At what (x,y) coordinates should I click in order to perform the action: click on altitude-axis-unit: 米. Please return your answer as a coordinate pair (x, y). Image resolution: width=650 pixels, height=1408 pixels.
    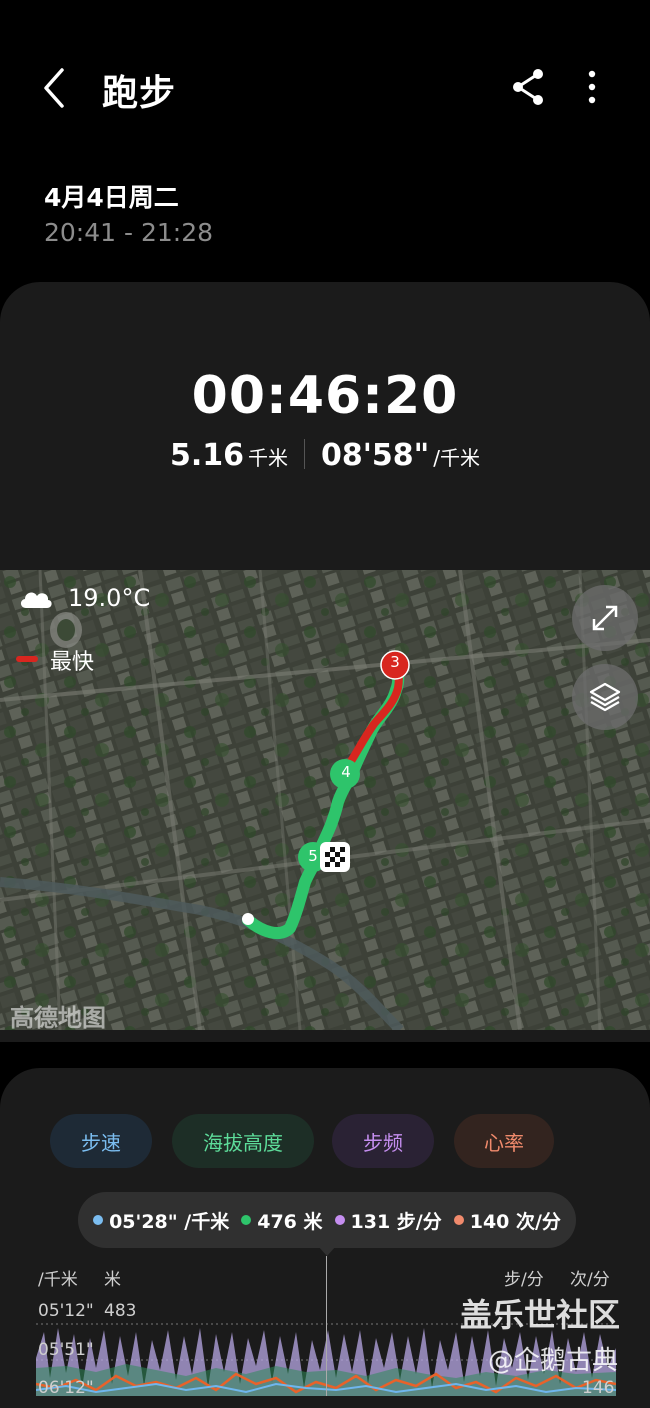
    Looking at the image, I should click on (112, 1280).